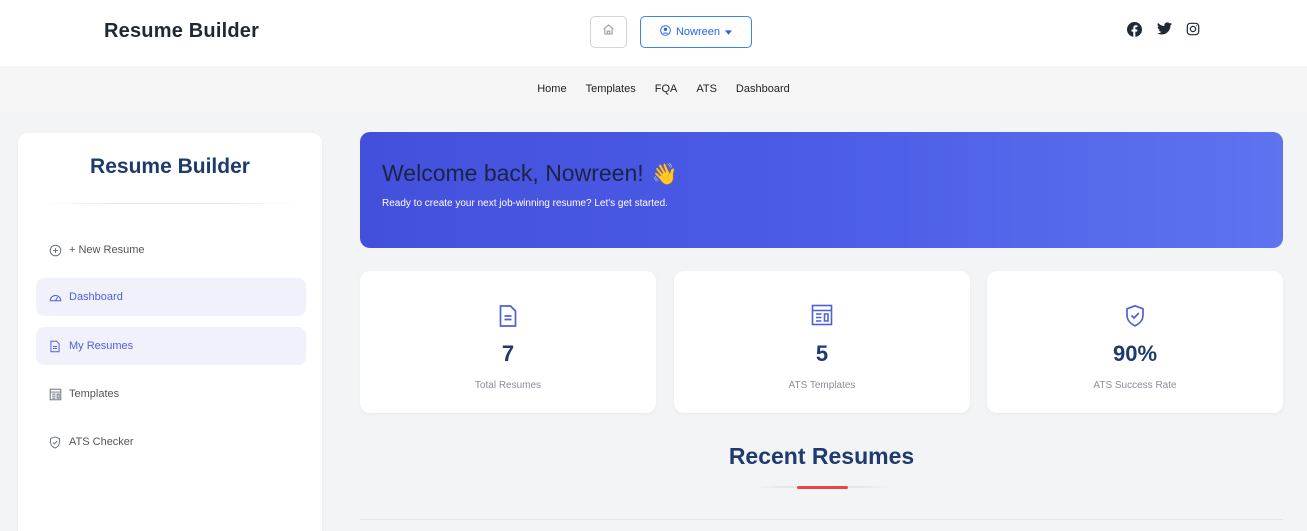 This screenshot has height=531, width=1307. I want to click on sidebar-item-templates: Templates, so click(171, 394).